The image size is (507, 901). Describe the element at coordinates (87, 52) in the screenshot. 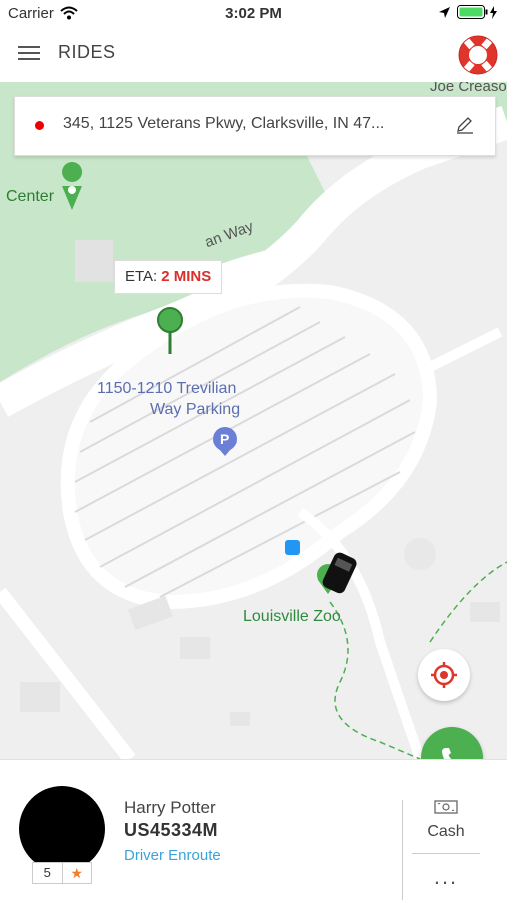

I see `page-title: RIDES` at that location.